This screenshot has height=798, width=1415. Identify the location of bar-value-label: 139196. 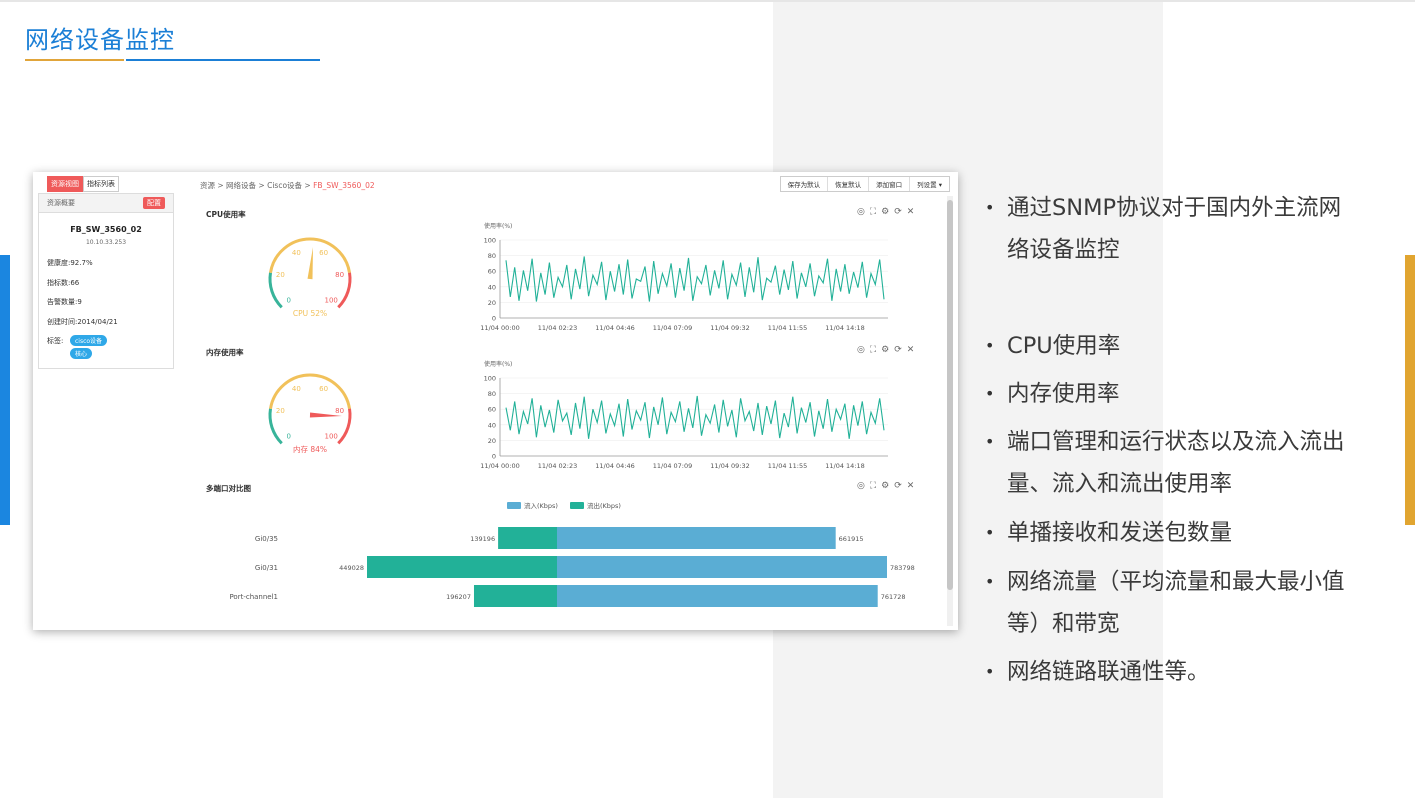
(482, 539).